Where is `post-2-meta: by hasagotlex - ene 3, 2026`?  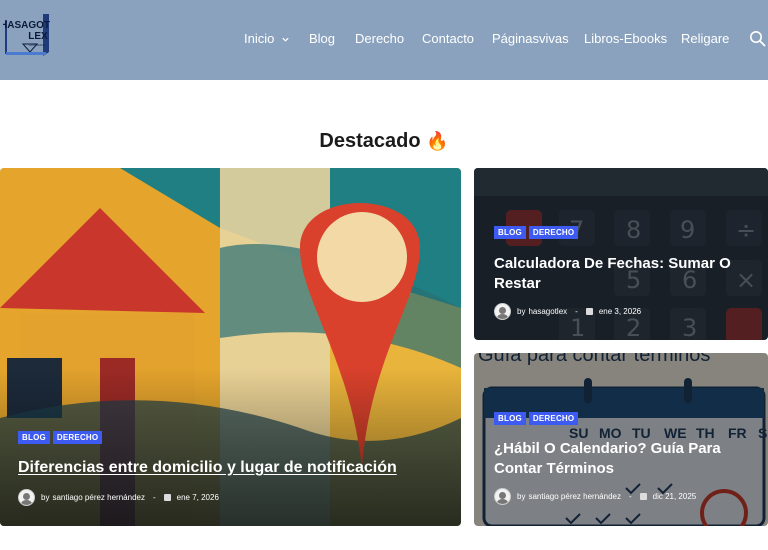 post-2-meta: by hasagotlex - ene 3, 2026 is located at coordinates (567, 311).